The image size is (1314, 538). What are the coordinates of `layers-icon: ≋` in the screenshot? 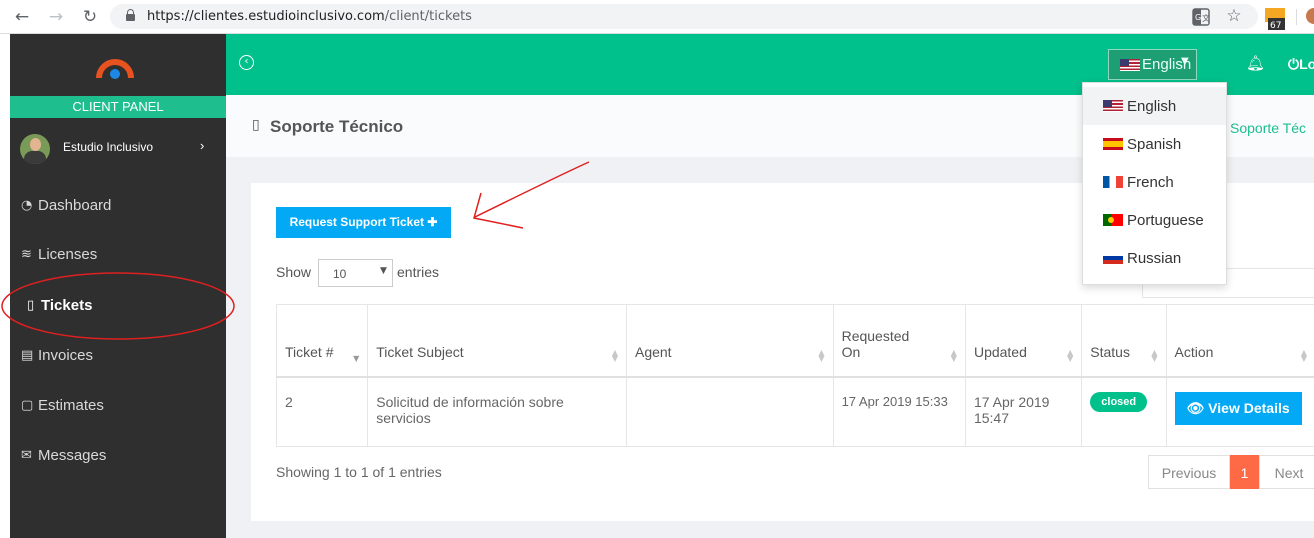 It's located at (26, 254).